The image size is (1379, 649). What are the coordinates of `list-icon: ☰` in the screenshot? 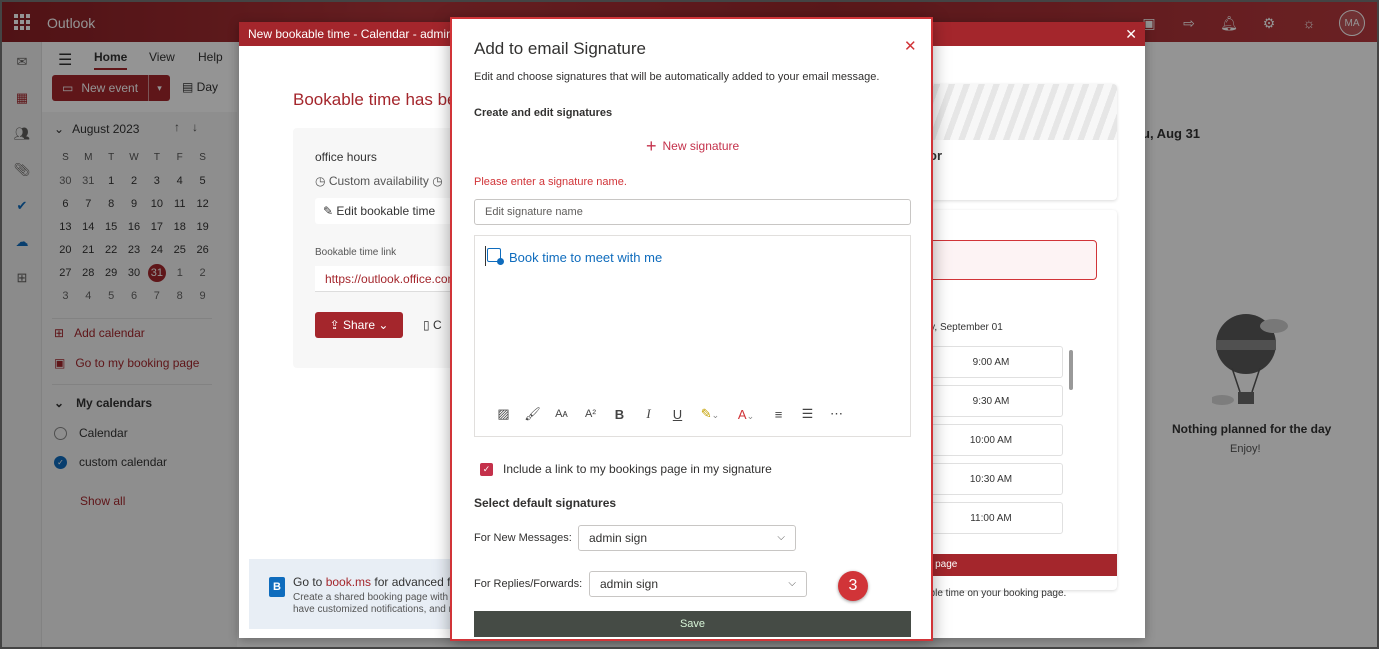 It's located at (807, 414).